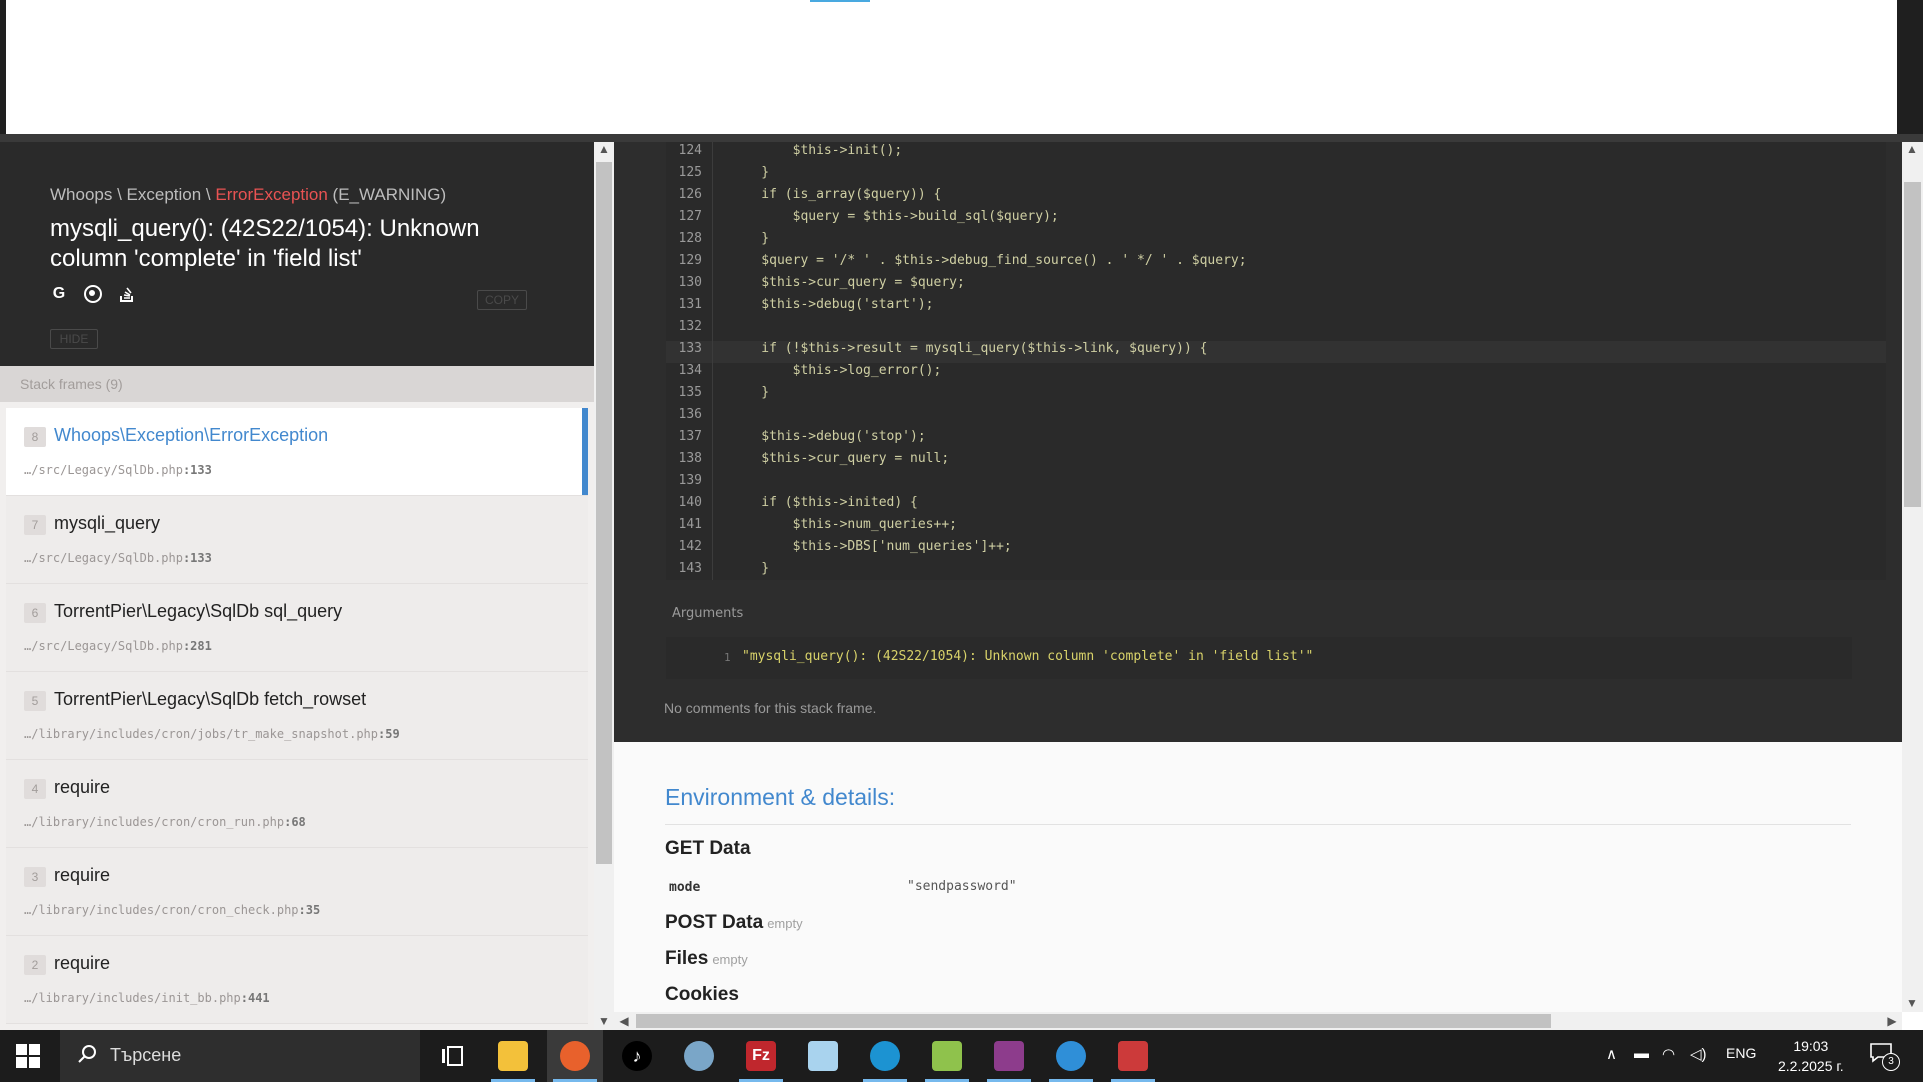  I want to click on filezilla-icon: Fz, so click(761, 1056).